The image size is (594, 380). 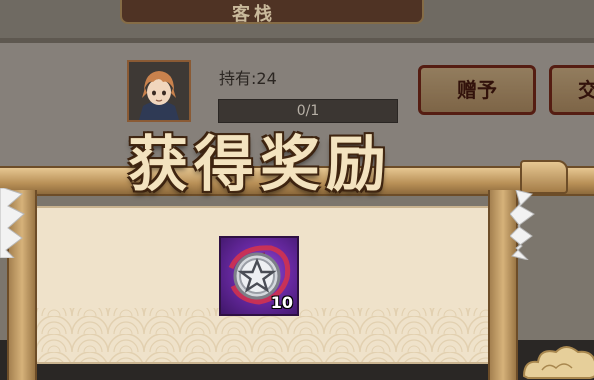 What do you see at coordinates (571, 90) in the screenshot?
I see `exchange-button: 交` at bounding box center [571, 90].